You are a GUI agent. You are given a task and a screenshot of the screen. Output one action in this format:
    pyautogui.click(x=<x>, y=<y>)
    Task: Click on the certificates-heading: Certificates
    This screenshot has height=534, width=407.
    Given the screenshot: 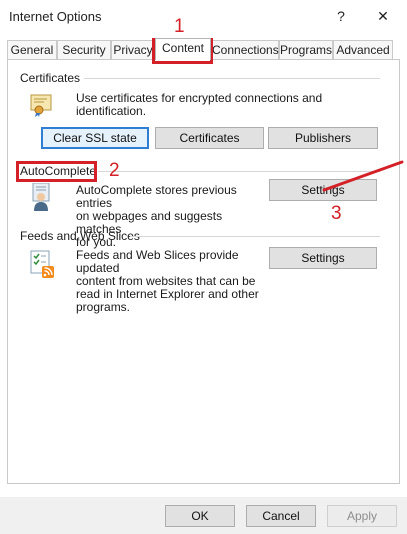 What is the action you would take?
    pyautogui.click(x=50, y=78)
    